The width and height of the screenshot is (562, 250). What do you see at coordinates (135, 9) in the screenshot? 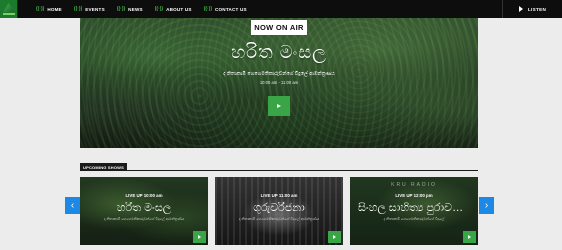
I see `nav-item-label: NEWS` at bounding box center [135, 9].